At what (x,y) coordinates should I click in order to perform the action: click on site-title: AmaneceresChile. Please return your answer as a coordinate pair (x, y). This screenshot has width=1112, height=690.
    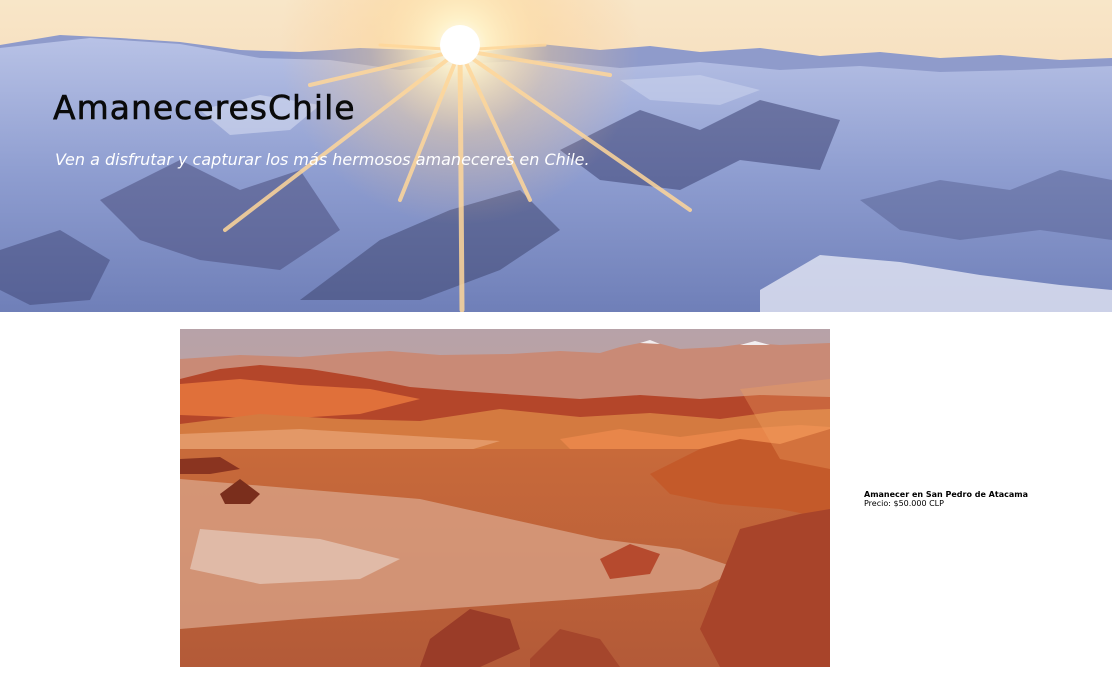
    Looking at the image, I should click on (204, 108).